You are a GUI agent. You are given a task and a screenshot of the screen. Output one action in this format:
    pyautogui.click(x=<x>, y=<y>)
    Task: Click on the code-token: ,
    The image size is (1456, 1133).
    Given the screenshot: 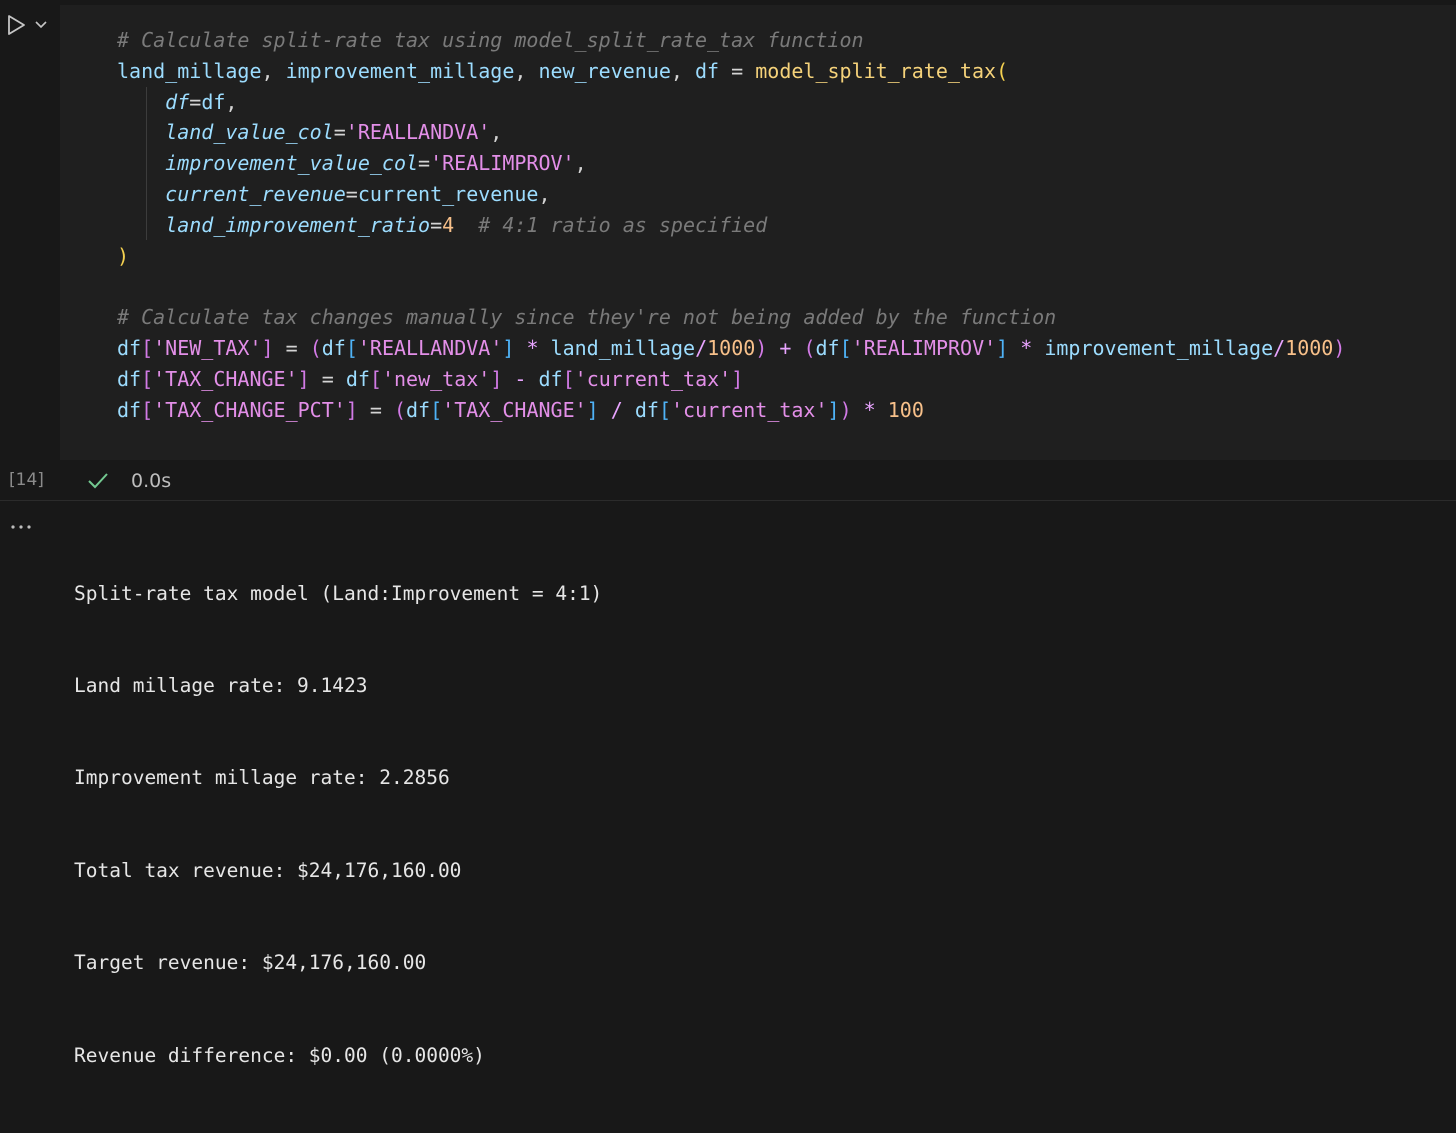 What is the action you would take?
    pyautogui.click(x=496, y=132)
    